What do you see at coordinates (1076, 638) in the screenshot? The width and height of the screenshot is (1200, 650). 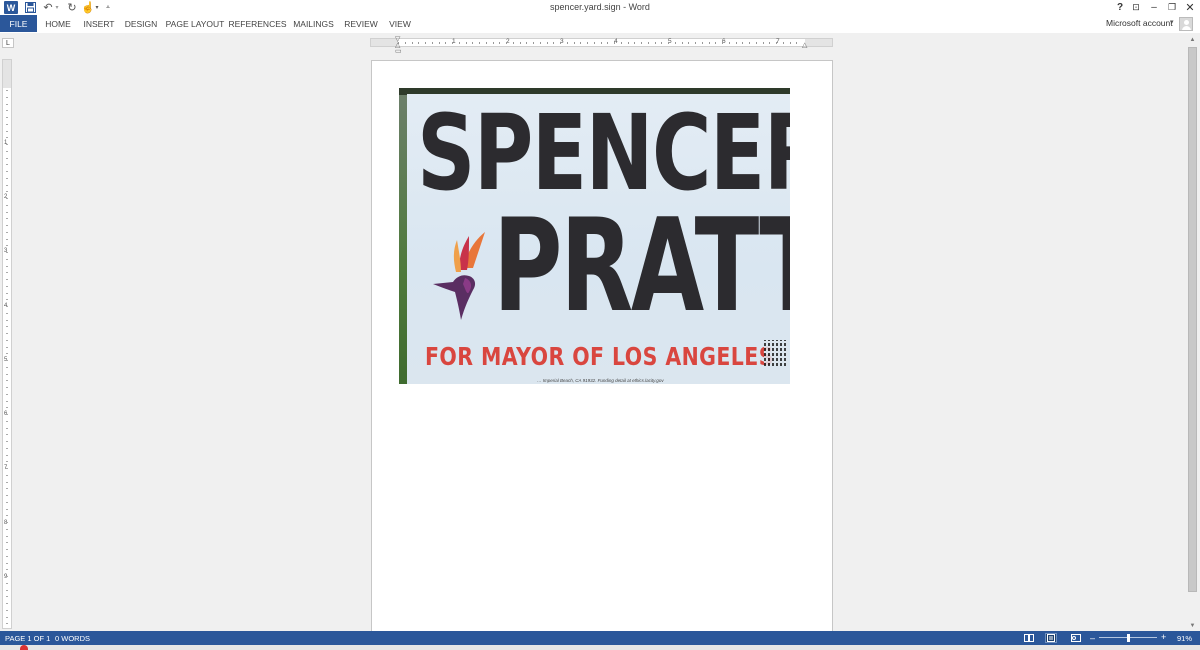 I see `web-layout-icon` at bounding box center [1076, 638].